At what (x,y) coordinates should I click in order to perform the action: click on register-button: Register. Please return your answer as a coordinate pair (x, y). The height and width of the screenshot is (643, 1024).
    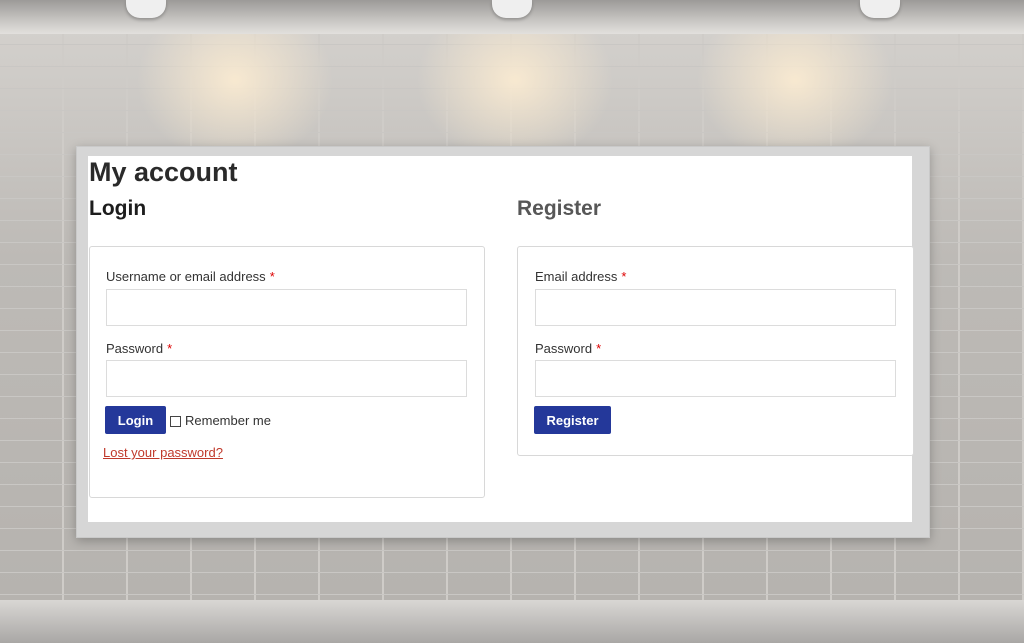
    Looking at the image, I should click on (572, 420).